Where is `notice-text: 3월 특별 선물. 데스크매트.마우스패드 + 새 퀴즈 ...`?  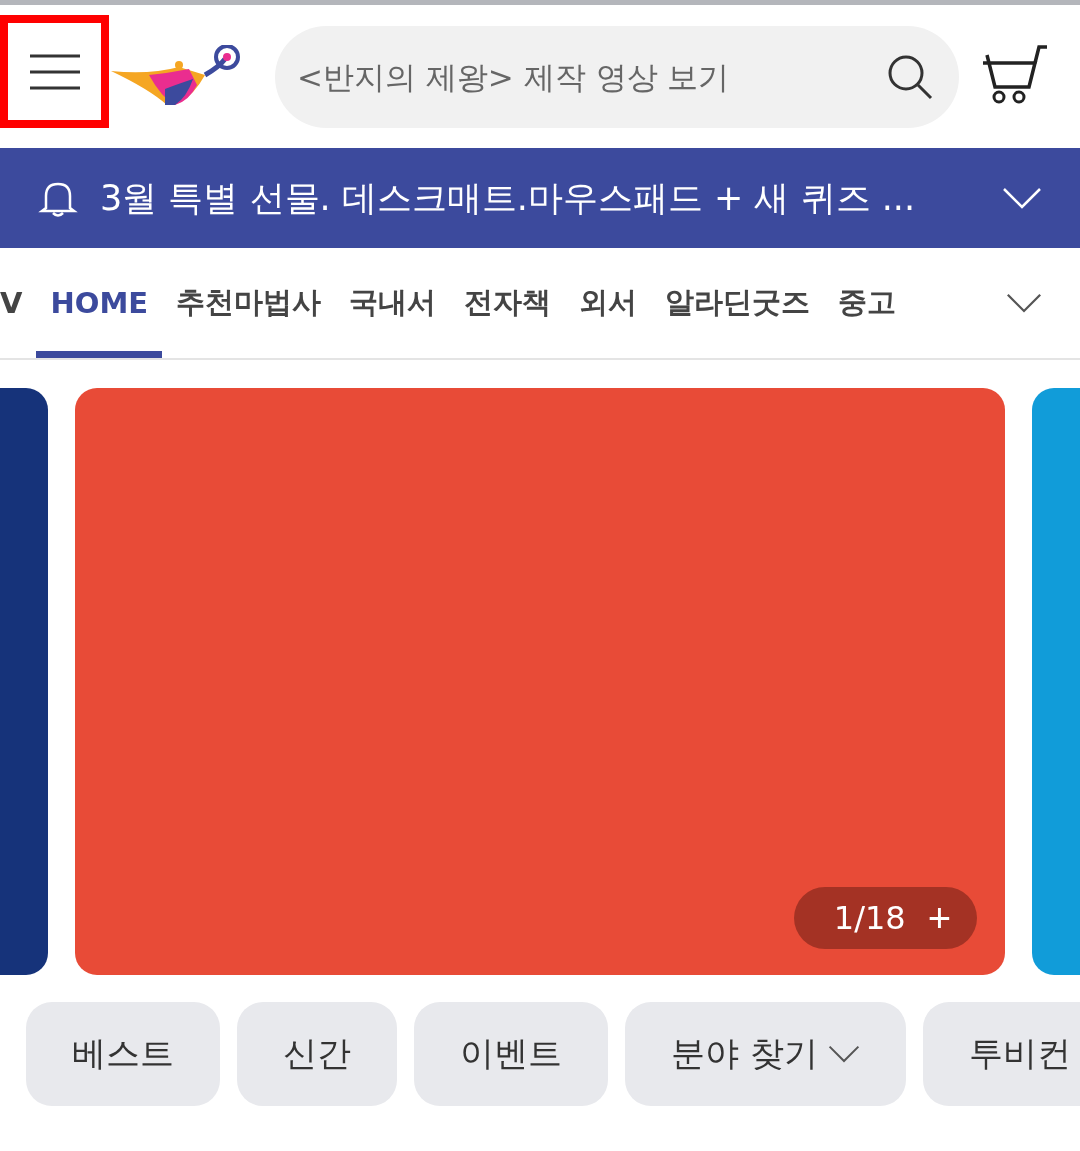 notice-text: 3월 특별 선물. 데스크매트.마우스패드 + 새 퀴즈 ... is located at coordinates (508, 198).